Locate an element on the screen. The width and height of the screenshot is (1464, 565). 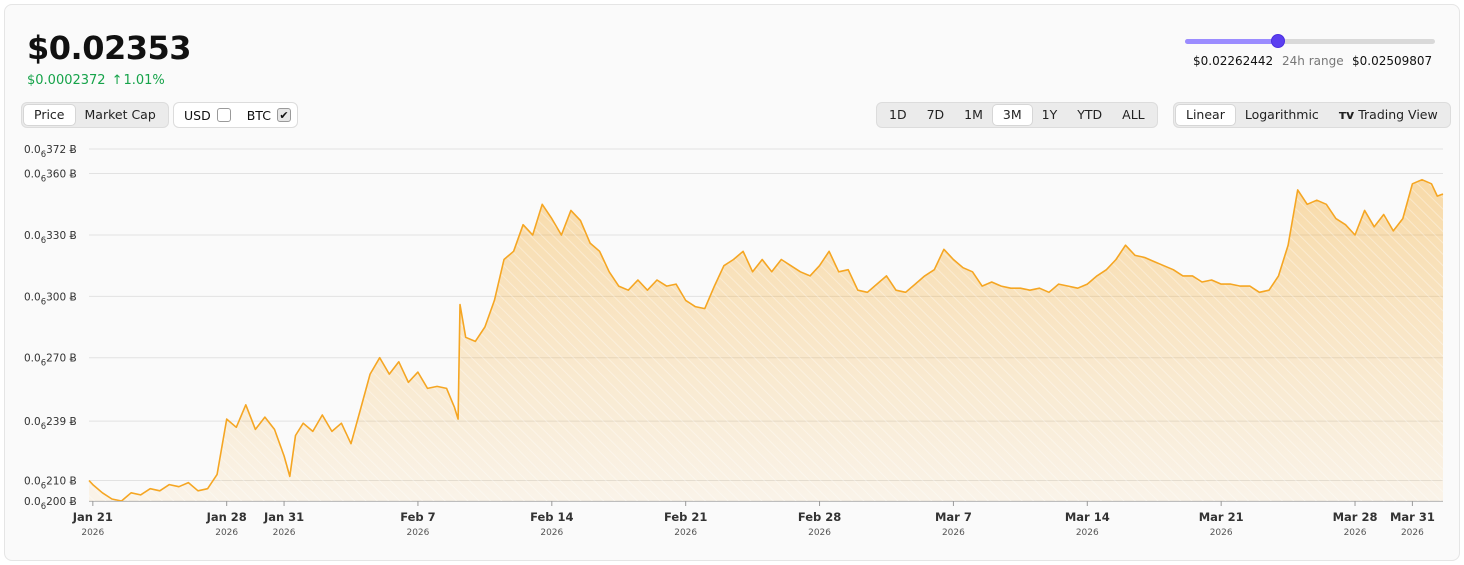
x-tick-label: Mar 31 is located at coordinates (1412, 517).